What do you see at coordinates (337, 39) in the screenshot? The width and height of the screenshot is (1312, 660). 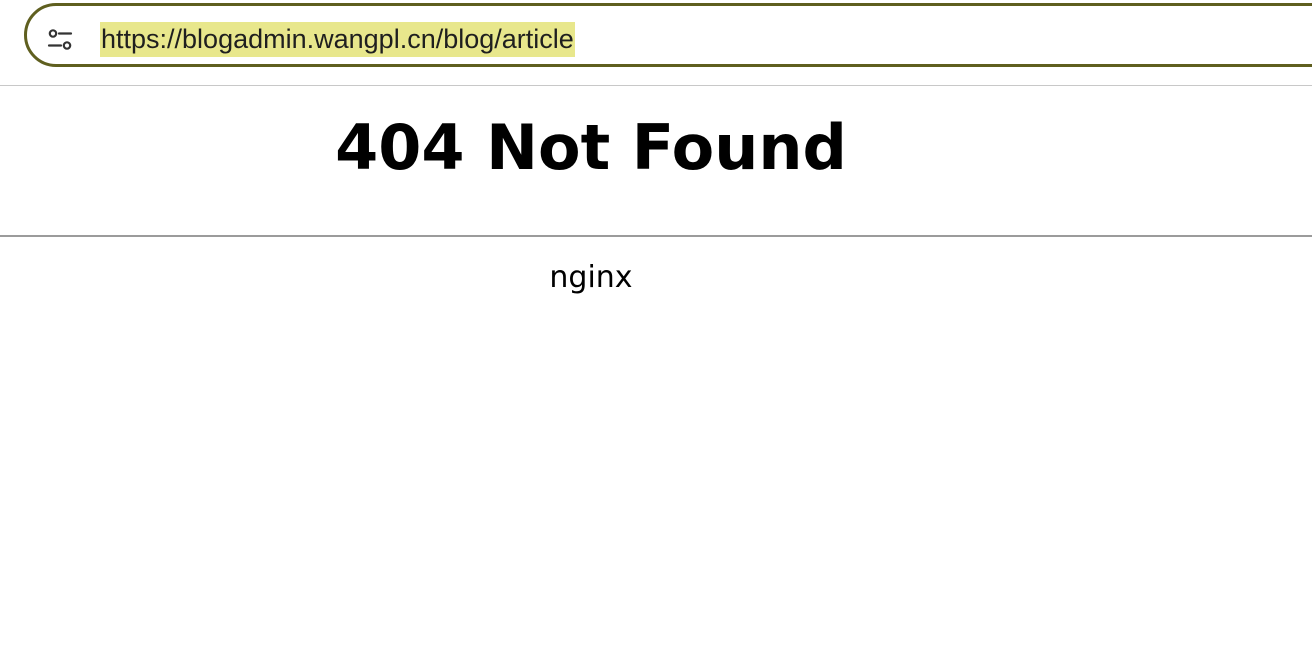 I see `url-text: https://blogadmin.wangpl.cn/blog/article` at bounding box center [337, 39].